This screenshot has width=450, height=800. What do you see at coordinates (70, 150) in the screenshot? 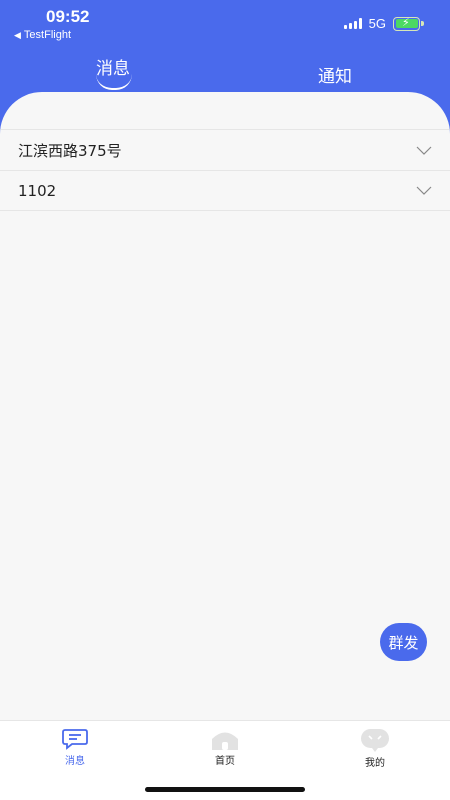
I see `list-item-label: 江滨西路375号` at bounding box center [70, 150].